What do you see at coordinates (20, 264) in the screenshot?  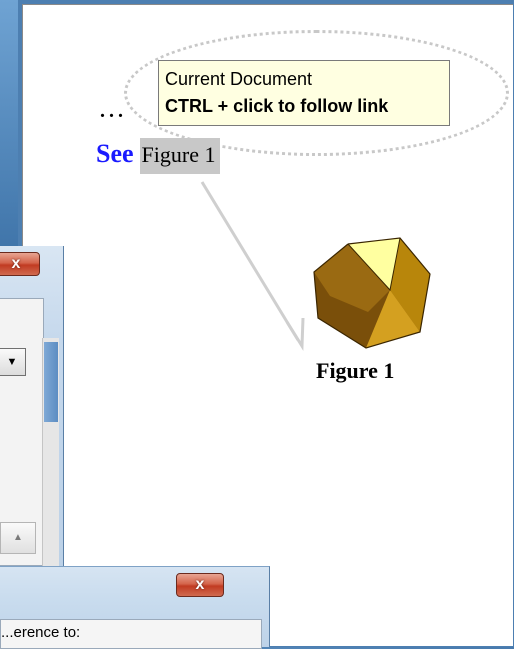 I see `dialog1-close-button: x` at bounding box center [20, 264].